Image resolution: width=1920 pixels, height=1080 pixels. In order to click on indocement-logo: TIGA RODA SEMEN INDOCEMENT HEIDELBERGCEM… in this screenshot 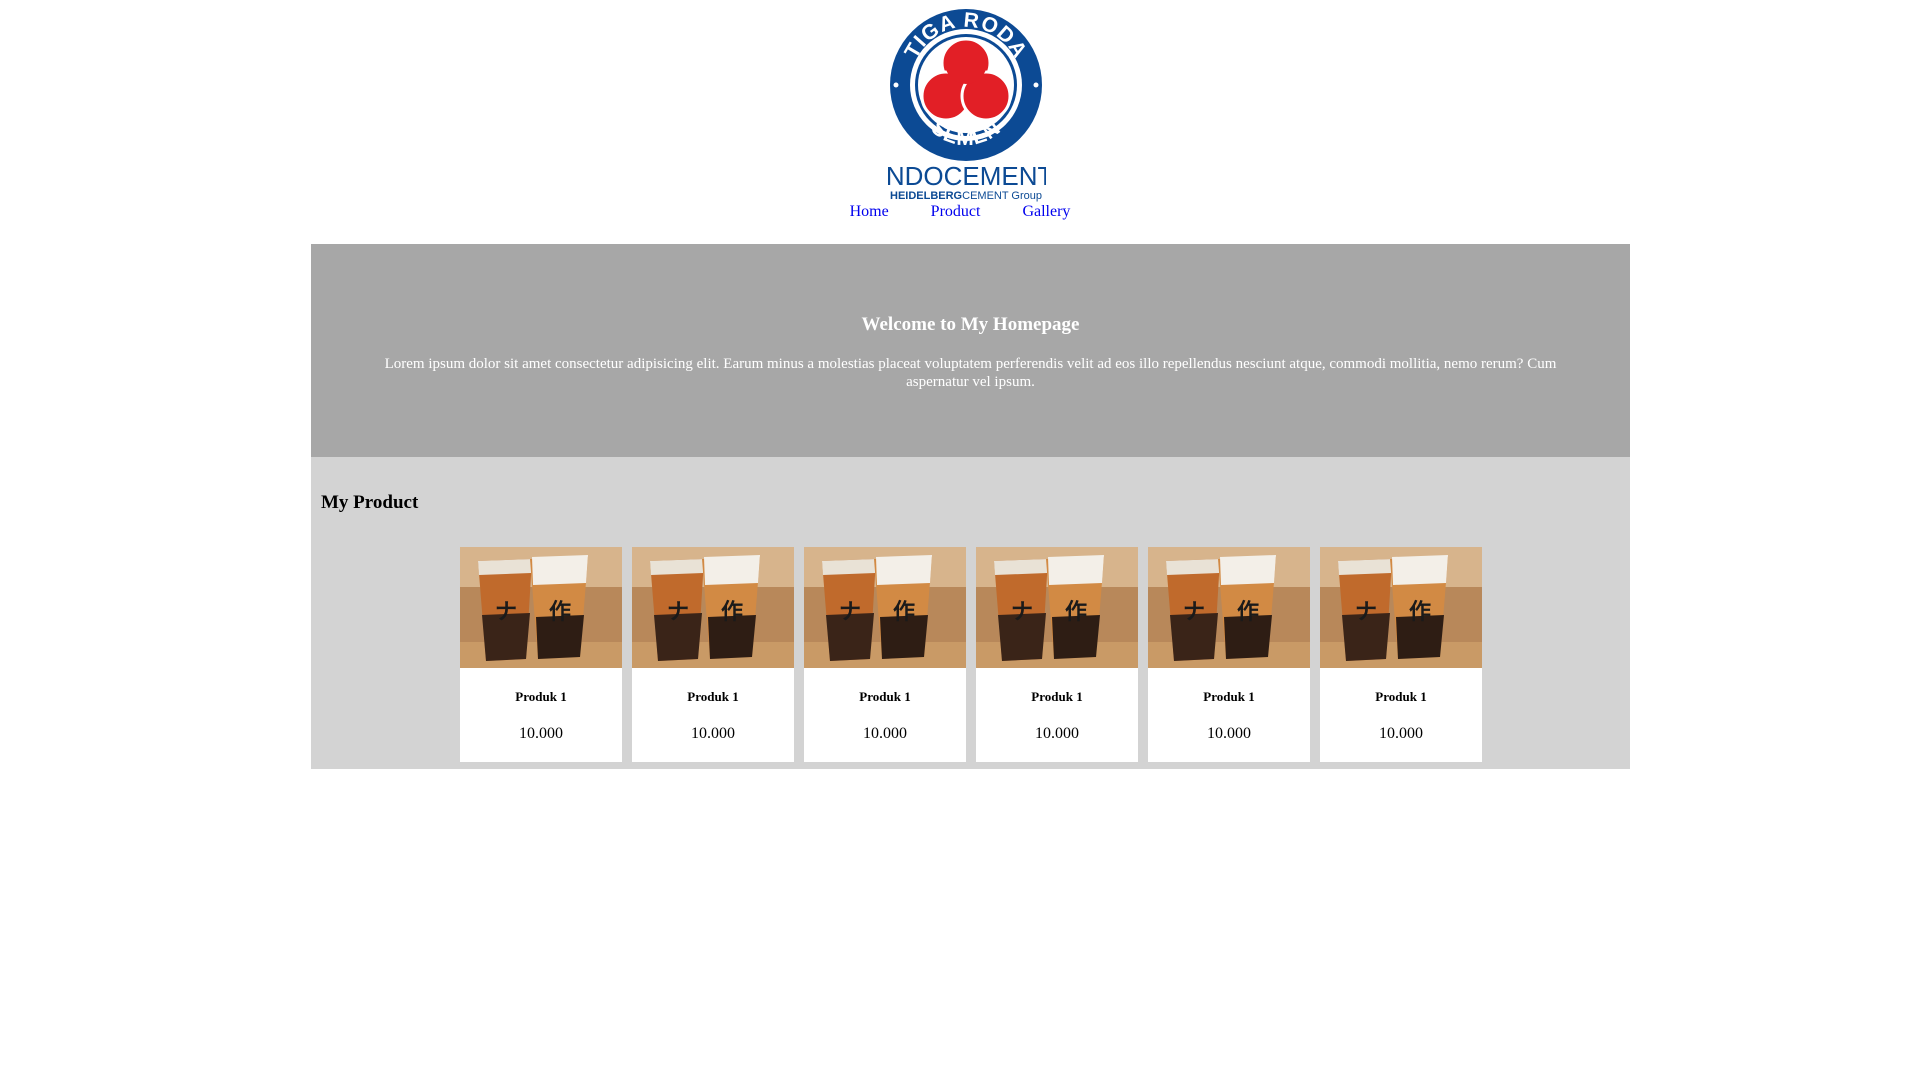, I will do `click(966, 105)`.